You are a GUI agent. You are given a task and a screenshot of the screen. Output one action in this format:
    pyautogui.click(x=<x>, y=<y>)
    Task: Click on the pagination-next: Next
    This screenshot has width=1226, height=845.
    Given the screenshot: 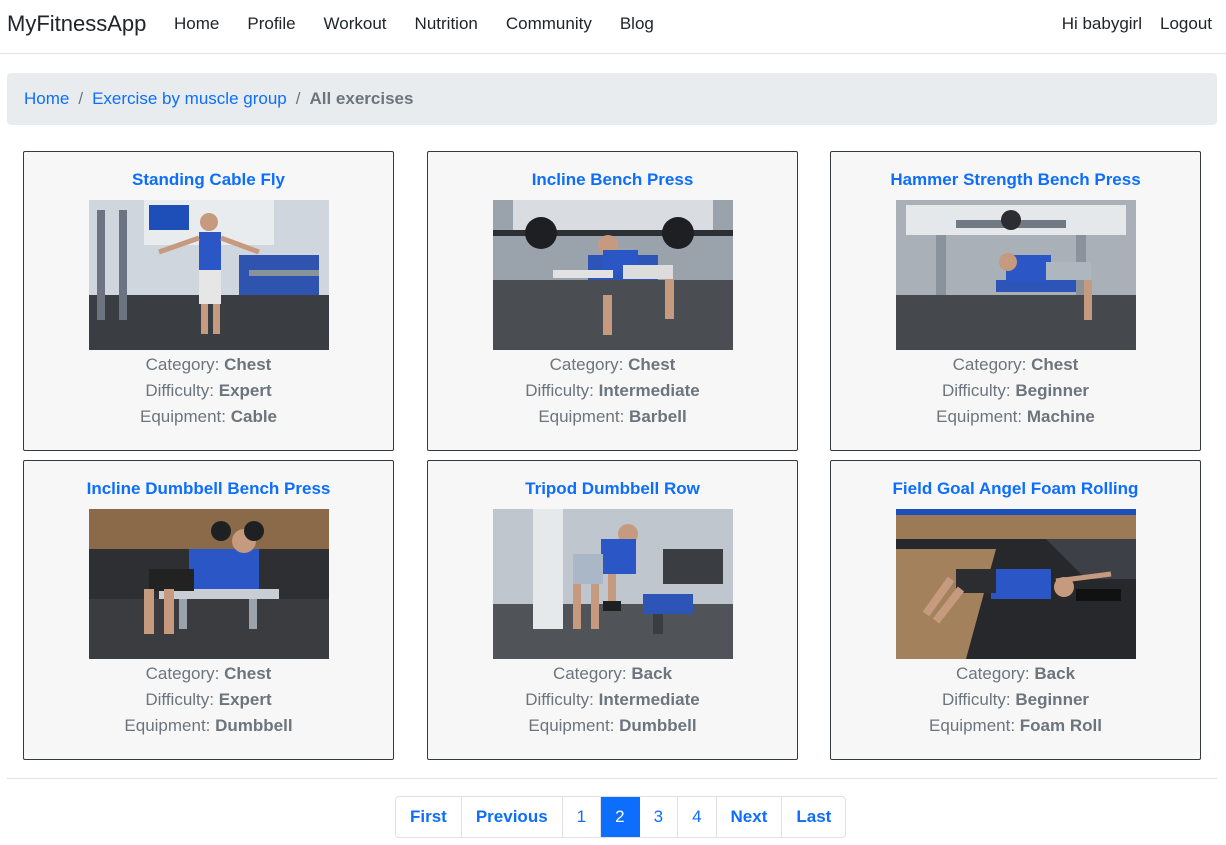 What is the action you would take?
    pyautogui.click(x=750, y=817)
    